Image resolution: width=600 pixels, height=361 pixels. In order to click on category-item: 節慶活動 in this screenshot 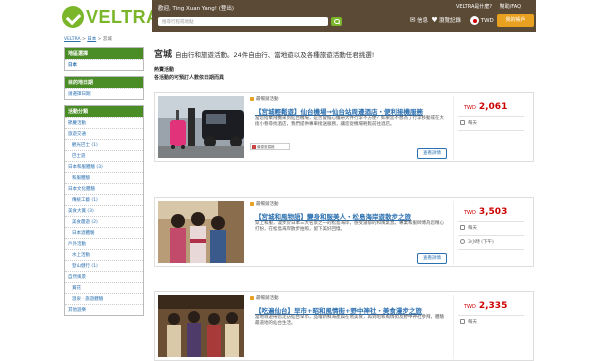, I will do `click(104, 122)`.